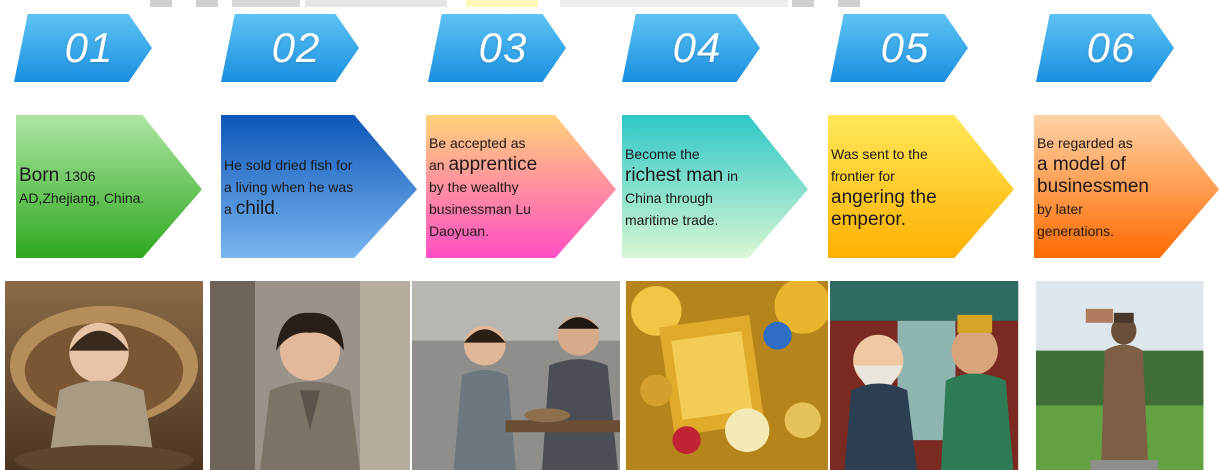  I want to click on description-line: an apprentice, so click(495, 165).